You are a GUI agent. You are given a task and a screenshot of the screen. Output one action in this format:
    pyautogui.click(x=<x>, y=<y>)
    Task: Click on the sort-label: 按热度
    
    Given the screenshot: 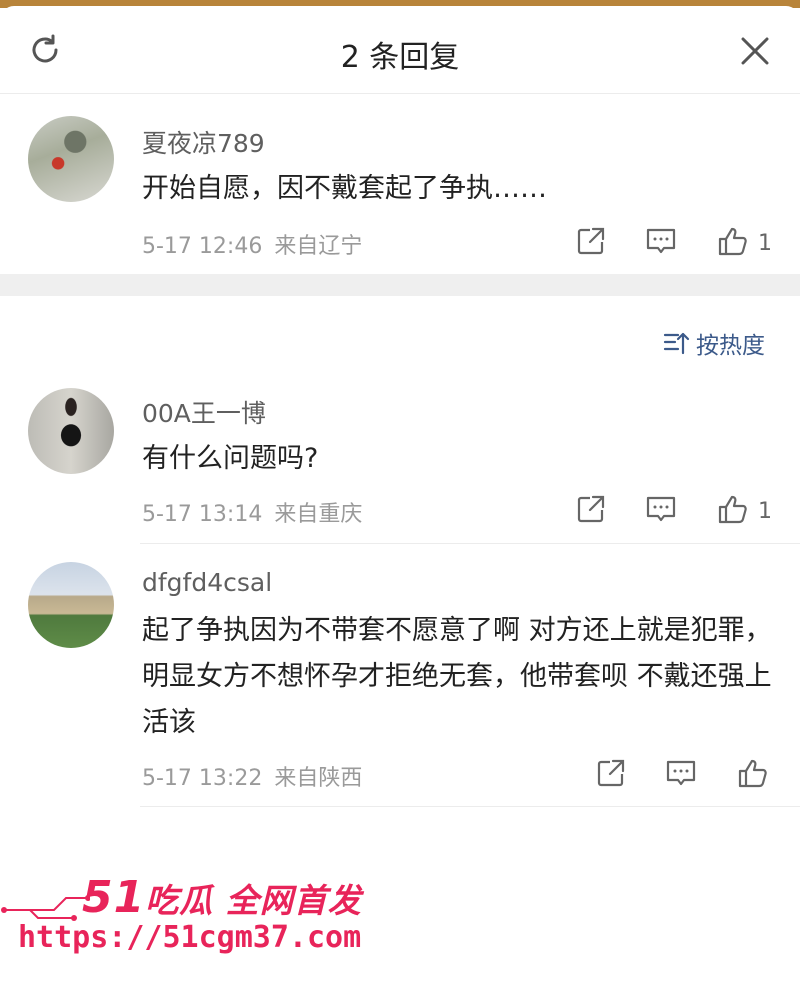 What is the action you would take?
    pyautogui.click(x=730, y=346)
    